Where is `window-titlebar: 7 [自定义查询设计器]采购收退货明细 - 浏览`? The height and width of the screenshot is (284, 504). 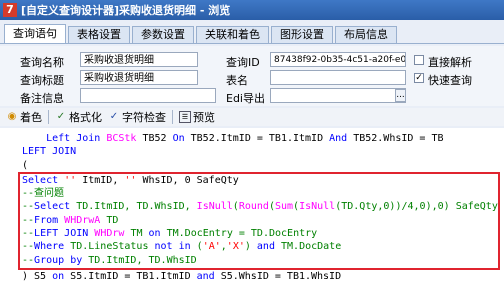 window-titlebar: 7 [自定义查询设计器]采购收退货明细 - 浏览 is located at coordinates (252, 10).